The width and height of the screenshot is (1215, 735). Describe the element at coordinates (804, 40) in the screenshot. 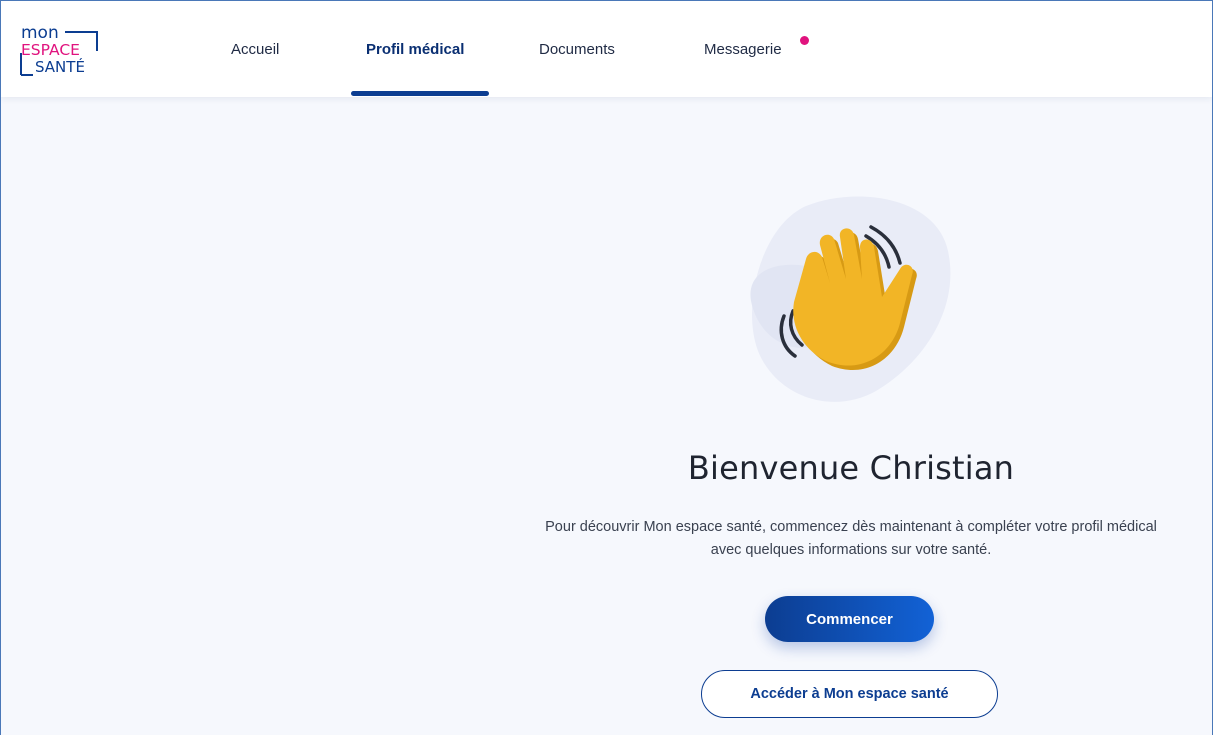

I see `messagerie-notification-dot` at that location.